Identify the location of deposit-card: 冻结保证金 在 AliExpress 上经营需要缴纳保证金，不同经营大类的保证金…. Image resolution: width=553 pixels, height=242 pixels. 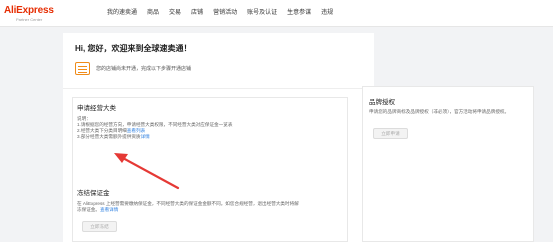
(210, 211).